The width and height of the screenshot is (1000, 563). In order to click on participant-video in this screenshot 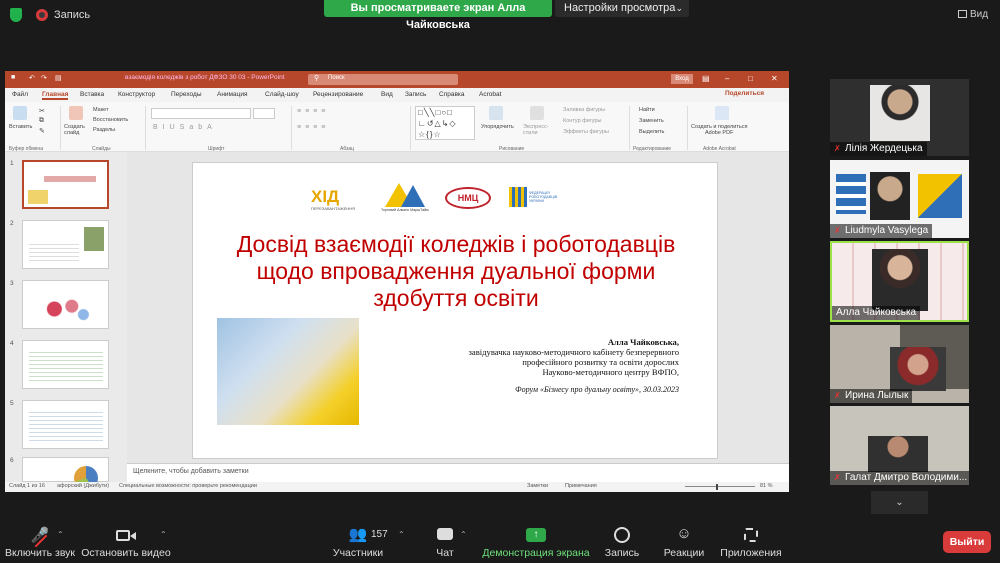, I will do `click(900, 113)`.